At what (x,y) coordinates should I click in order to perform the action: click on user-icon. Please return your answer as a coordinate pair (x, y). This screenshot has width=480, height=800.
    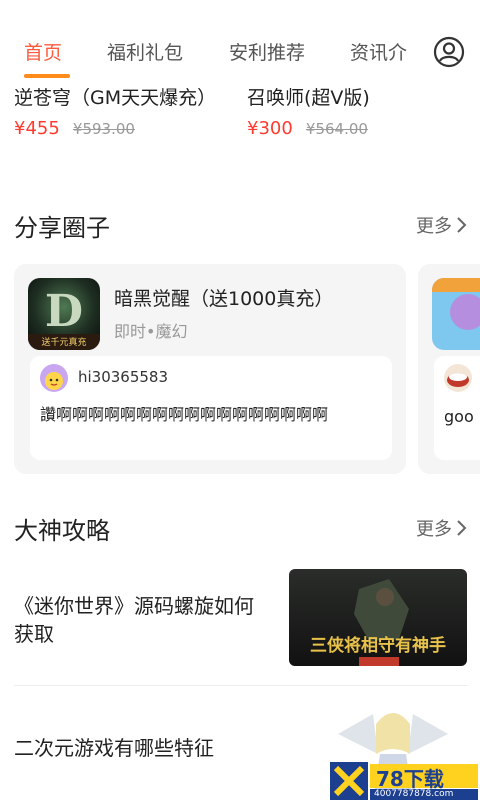
    Looking at the image, I should click on (449, 52).